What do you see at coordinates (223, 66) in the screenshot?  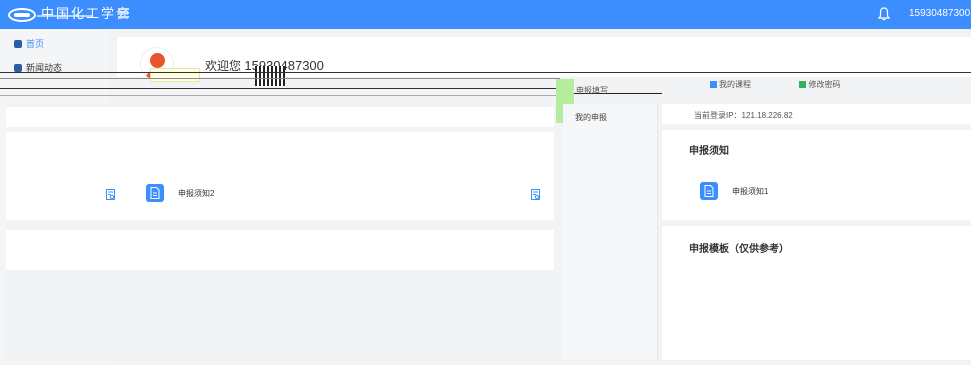 I see `welcome-prefix: 欢迎您` at bounding box center [223, 66].